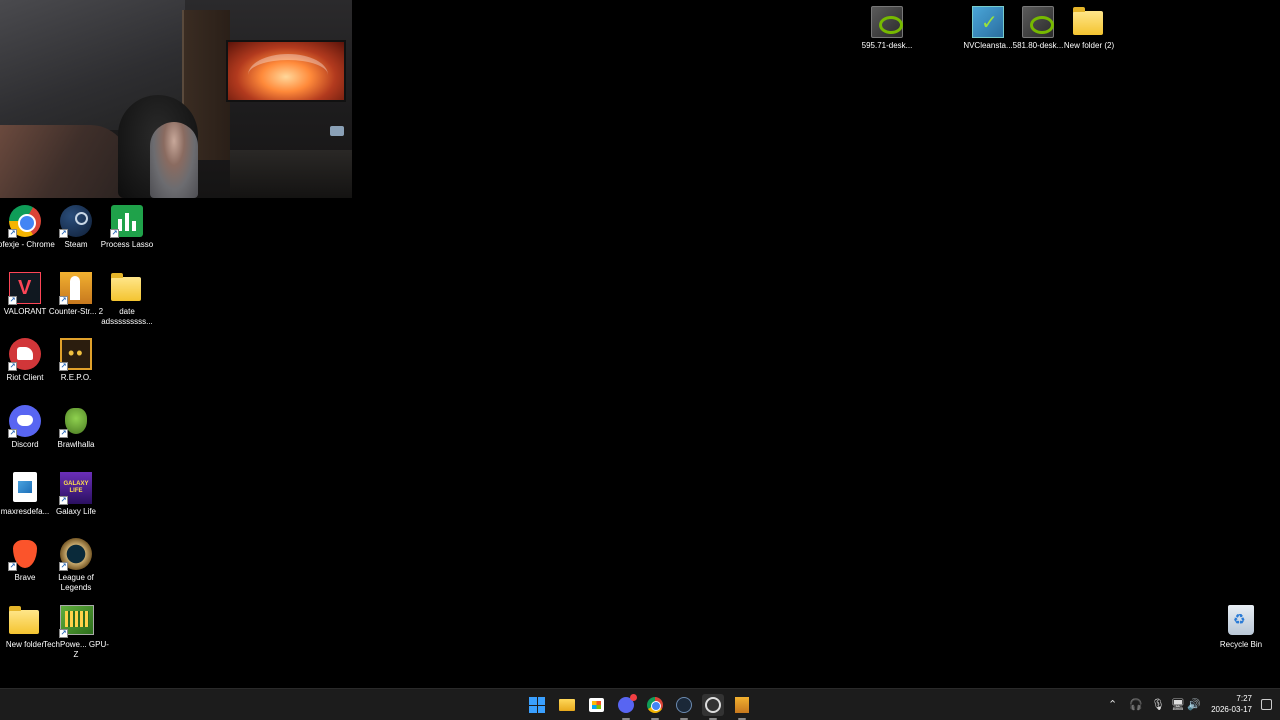 This screenshot has height=720, width=1280. I want to click on taskbar-file-explorer, so click(567, 705).